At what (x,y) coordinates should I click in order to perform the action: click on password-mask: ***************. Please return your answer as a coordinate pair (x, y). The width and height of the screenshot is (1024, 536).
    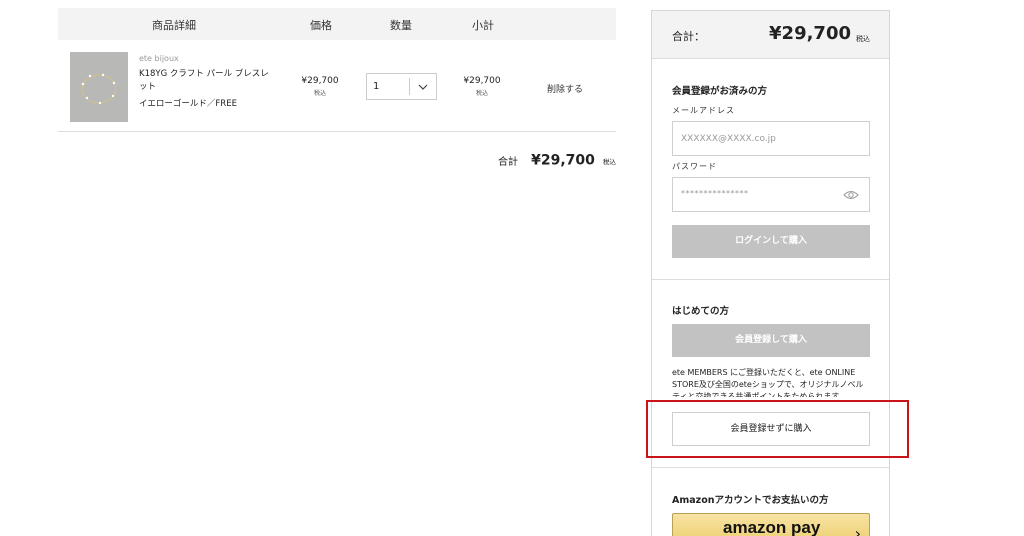
    Looking at the image, I should click on (715, 193).